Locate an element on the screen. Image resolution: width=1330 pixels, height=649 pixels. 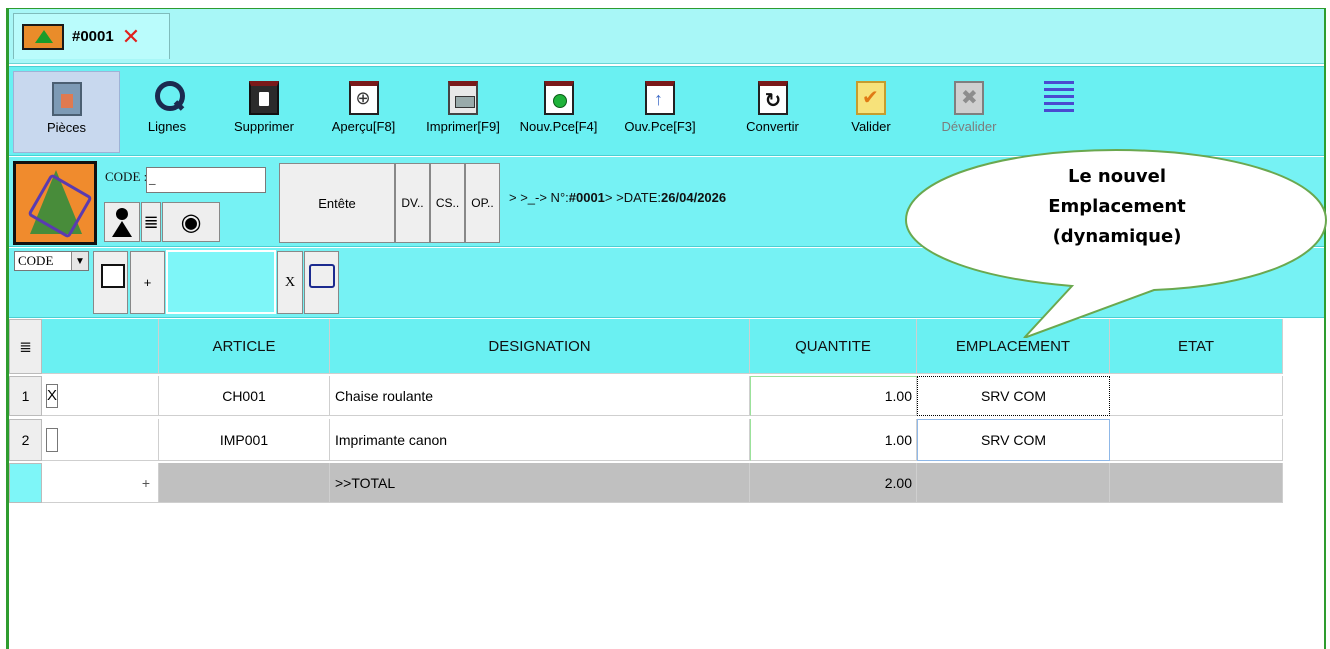
total-emplacement-cell is located at coordinates (1013, 483).